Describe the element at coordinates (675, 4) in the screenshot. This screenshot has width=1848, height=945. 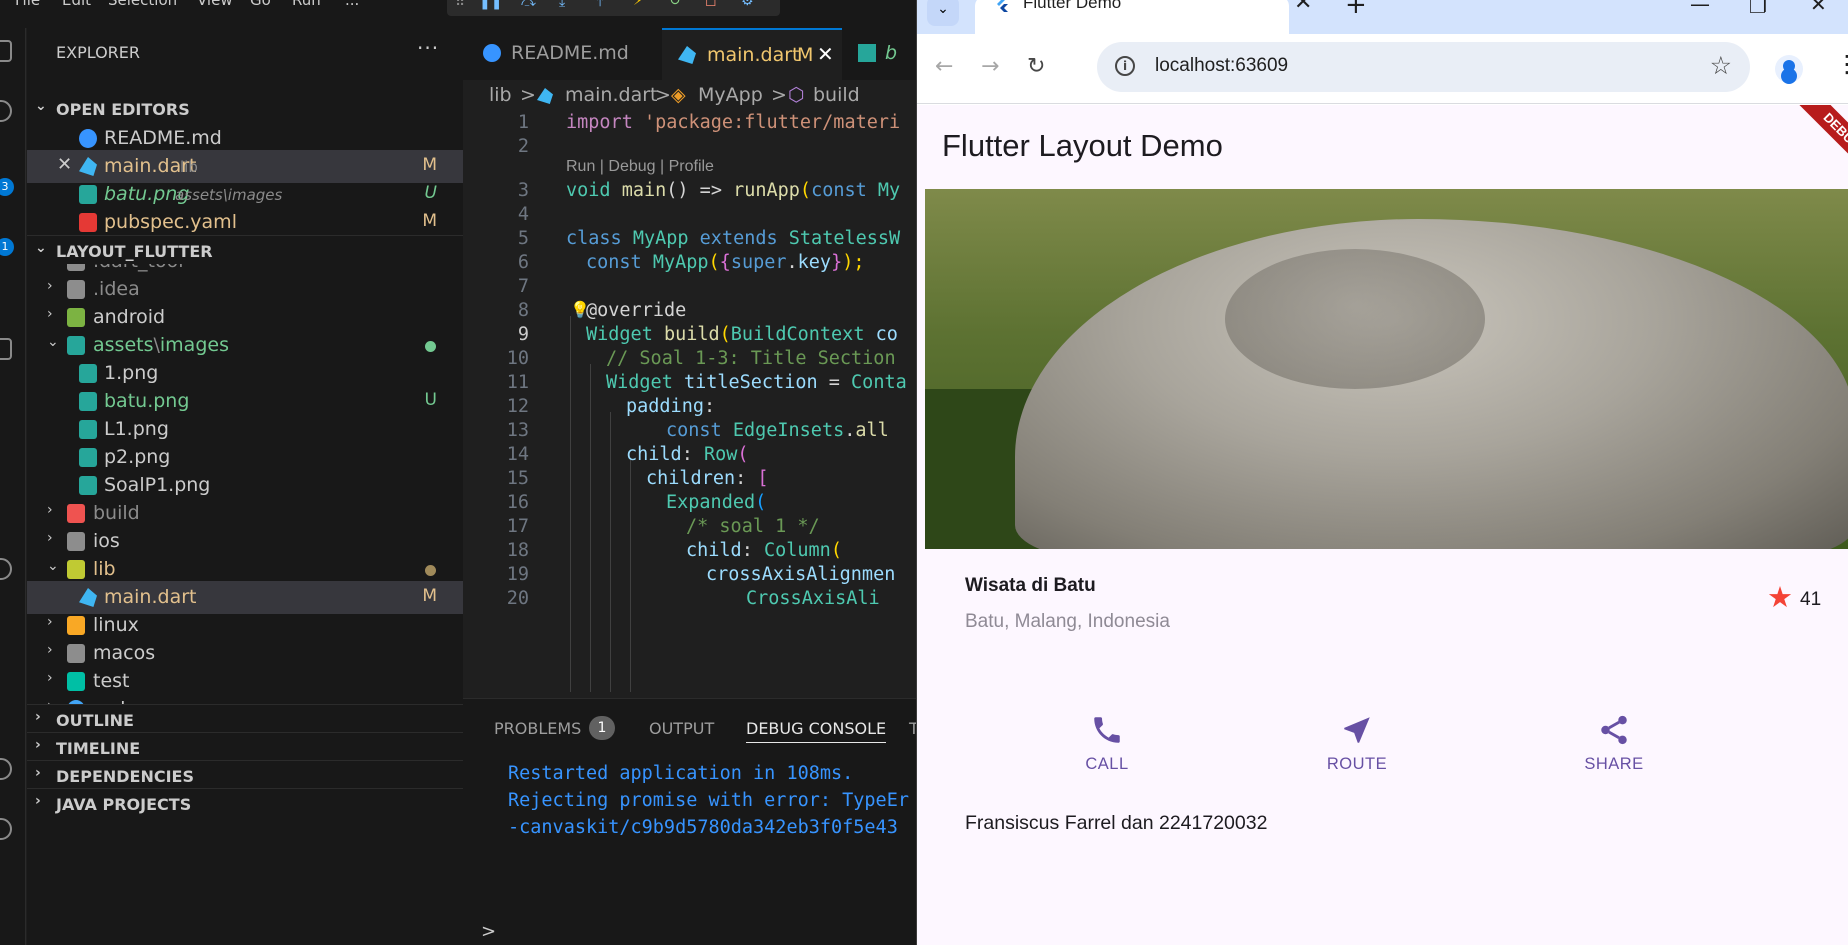
I see `restart-icon: ↻` at that location.